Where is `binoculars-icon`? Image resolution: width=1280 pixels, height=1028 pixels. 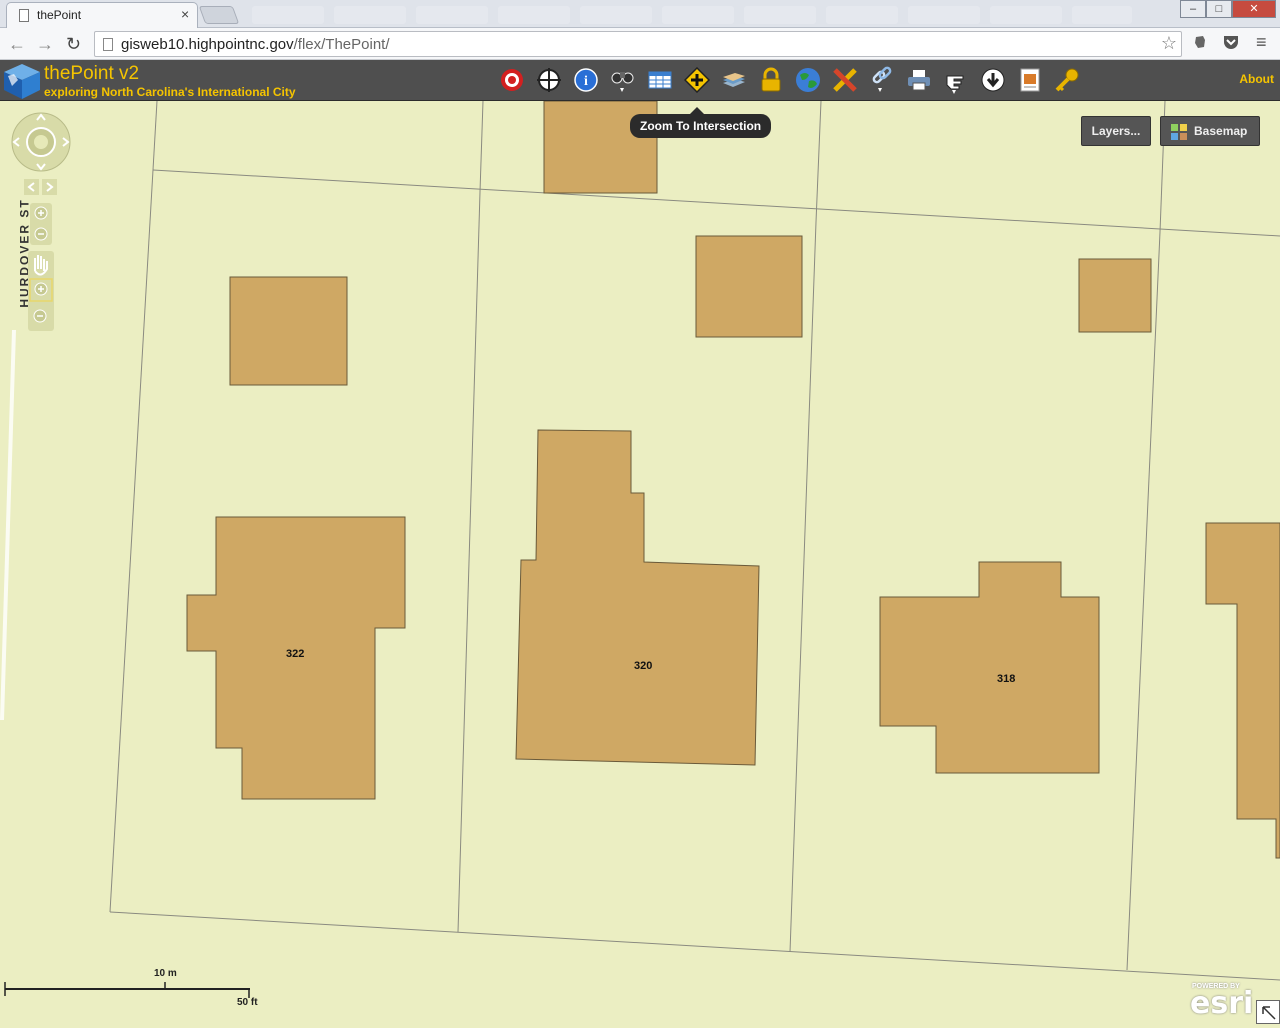 binoculars-icon is located at coordinates (623, 80).